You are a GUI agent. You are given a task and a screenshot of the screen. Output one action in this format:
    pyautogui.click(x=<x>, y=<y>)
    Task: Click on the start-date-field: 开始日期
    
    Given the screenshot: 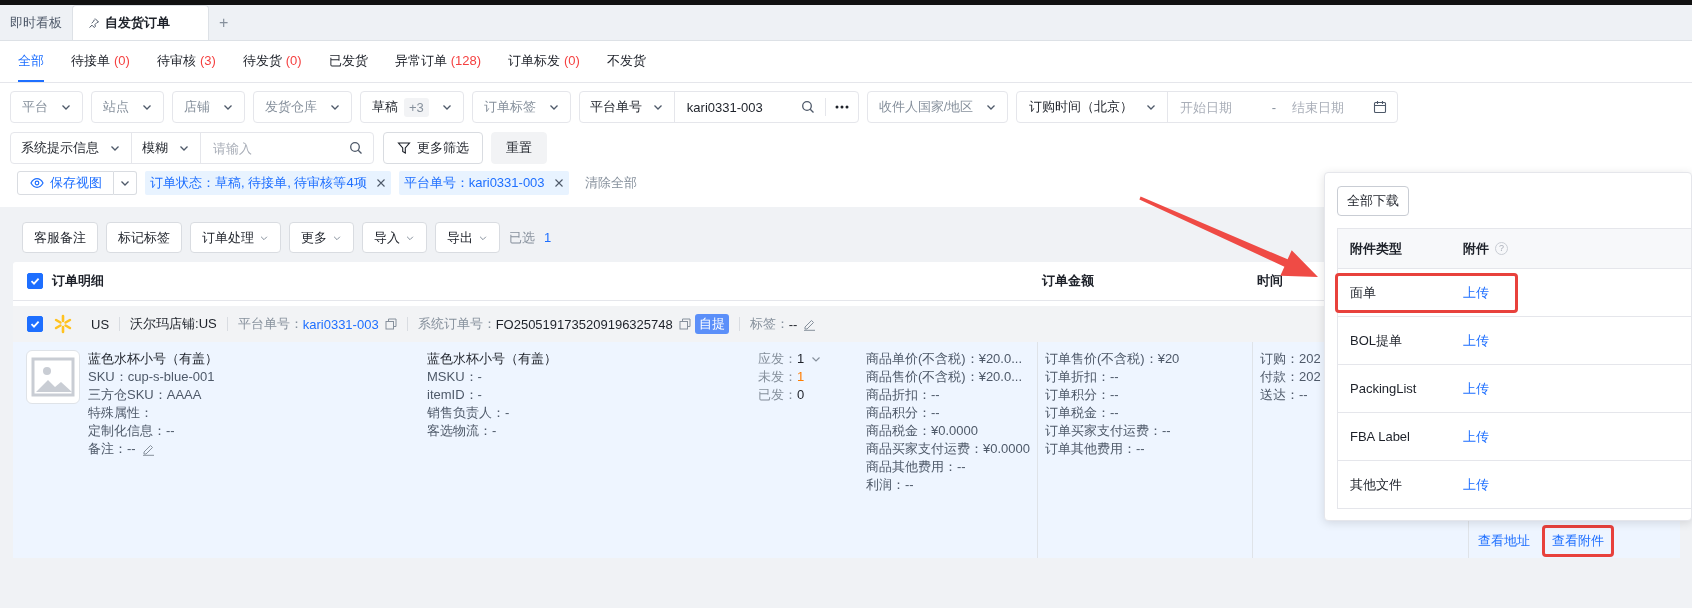 What is the action you would take?
    pyautogui.click(x=1218, y=107)
    